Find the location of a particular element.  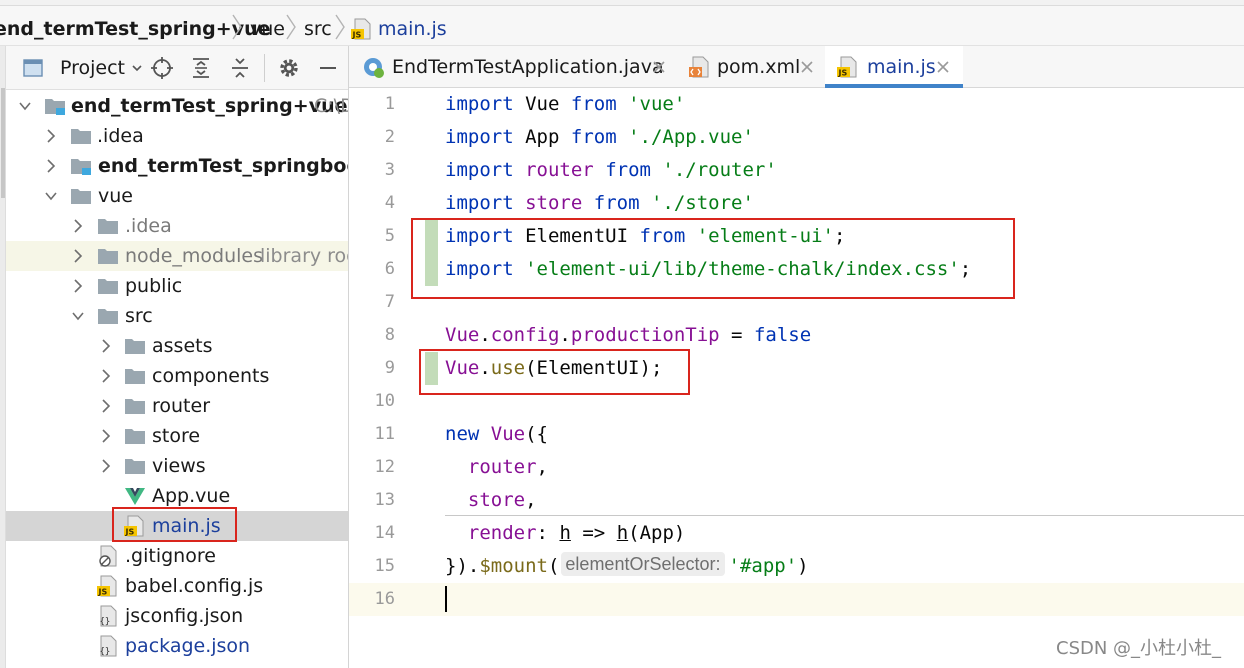

highlight-box-elementui-import is located at coordinates (713, 258).